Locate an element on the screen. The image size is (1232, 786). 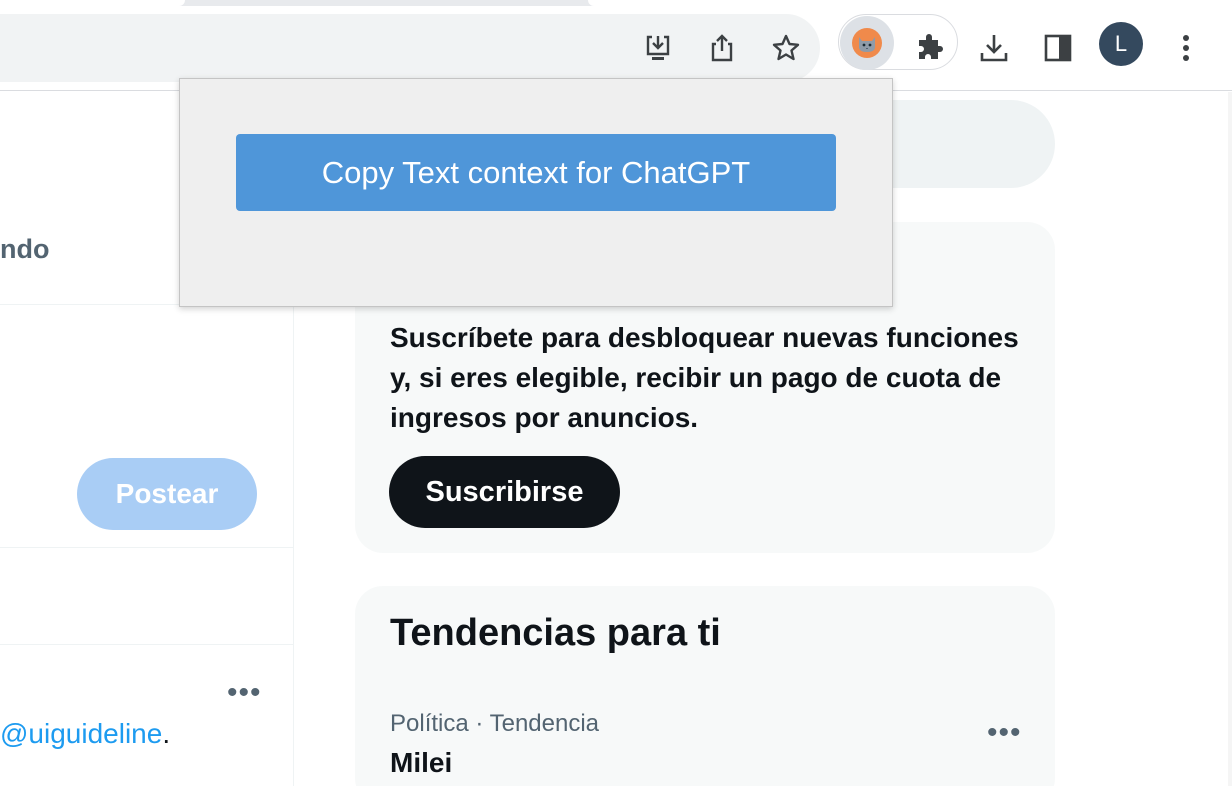
trend-category: Política · Tendencia is located at coordinates (495, 723).